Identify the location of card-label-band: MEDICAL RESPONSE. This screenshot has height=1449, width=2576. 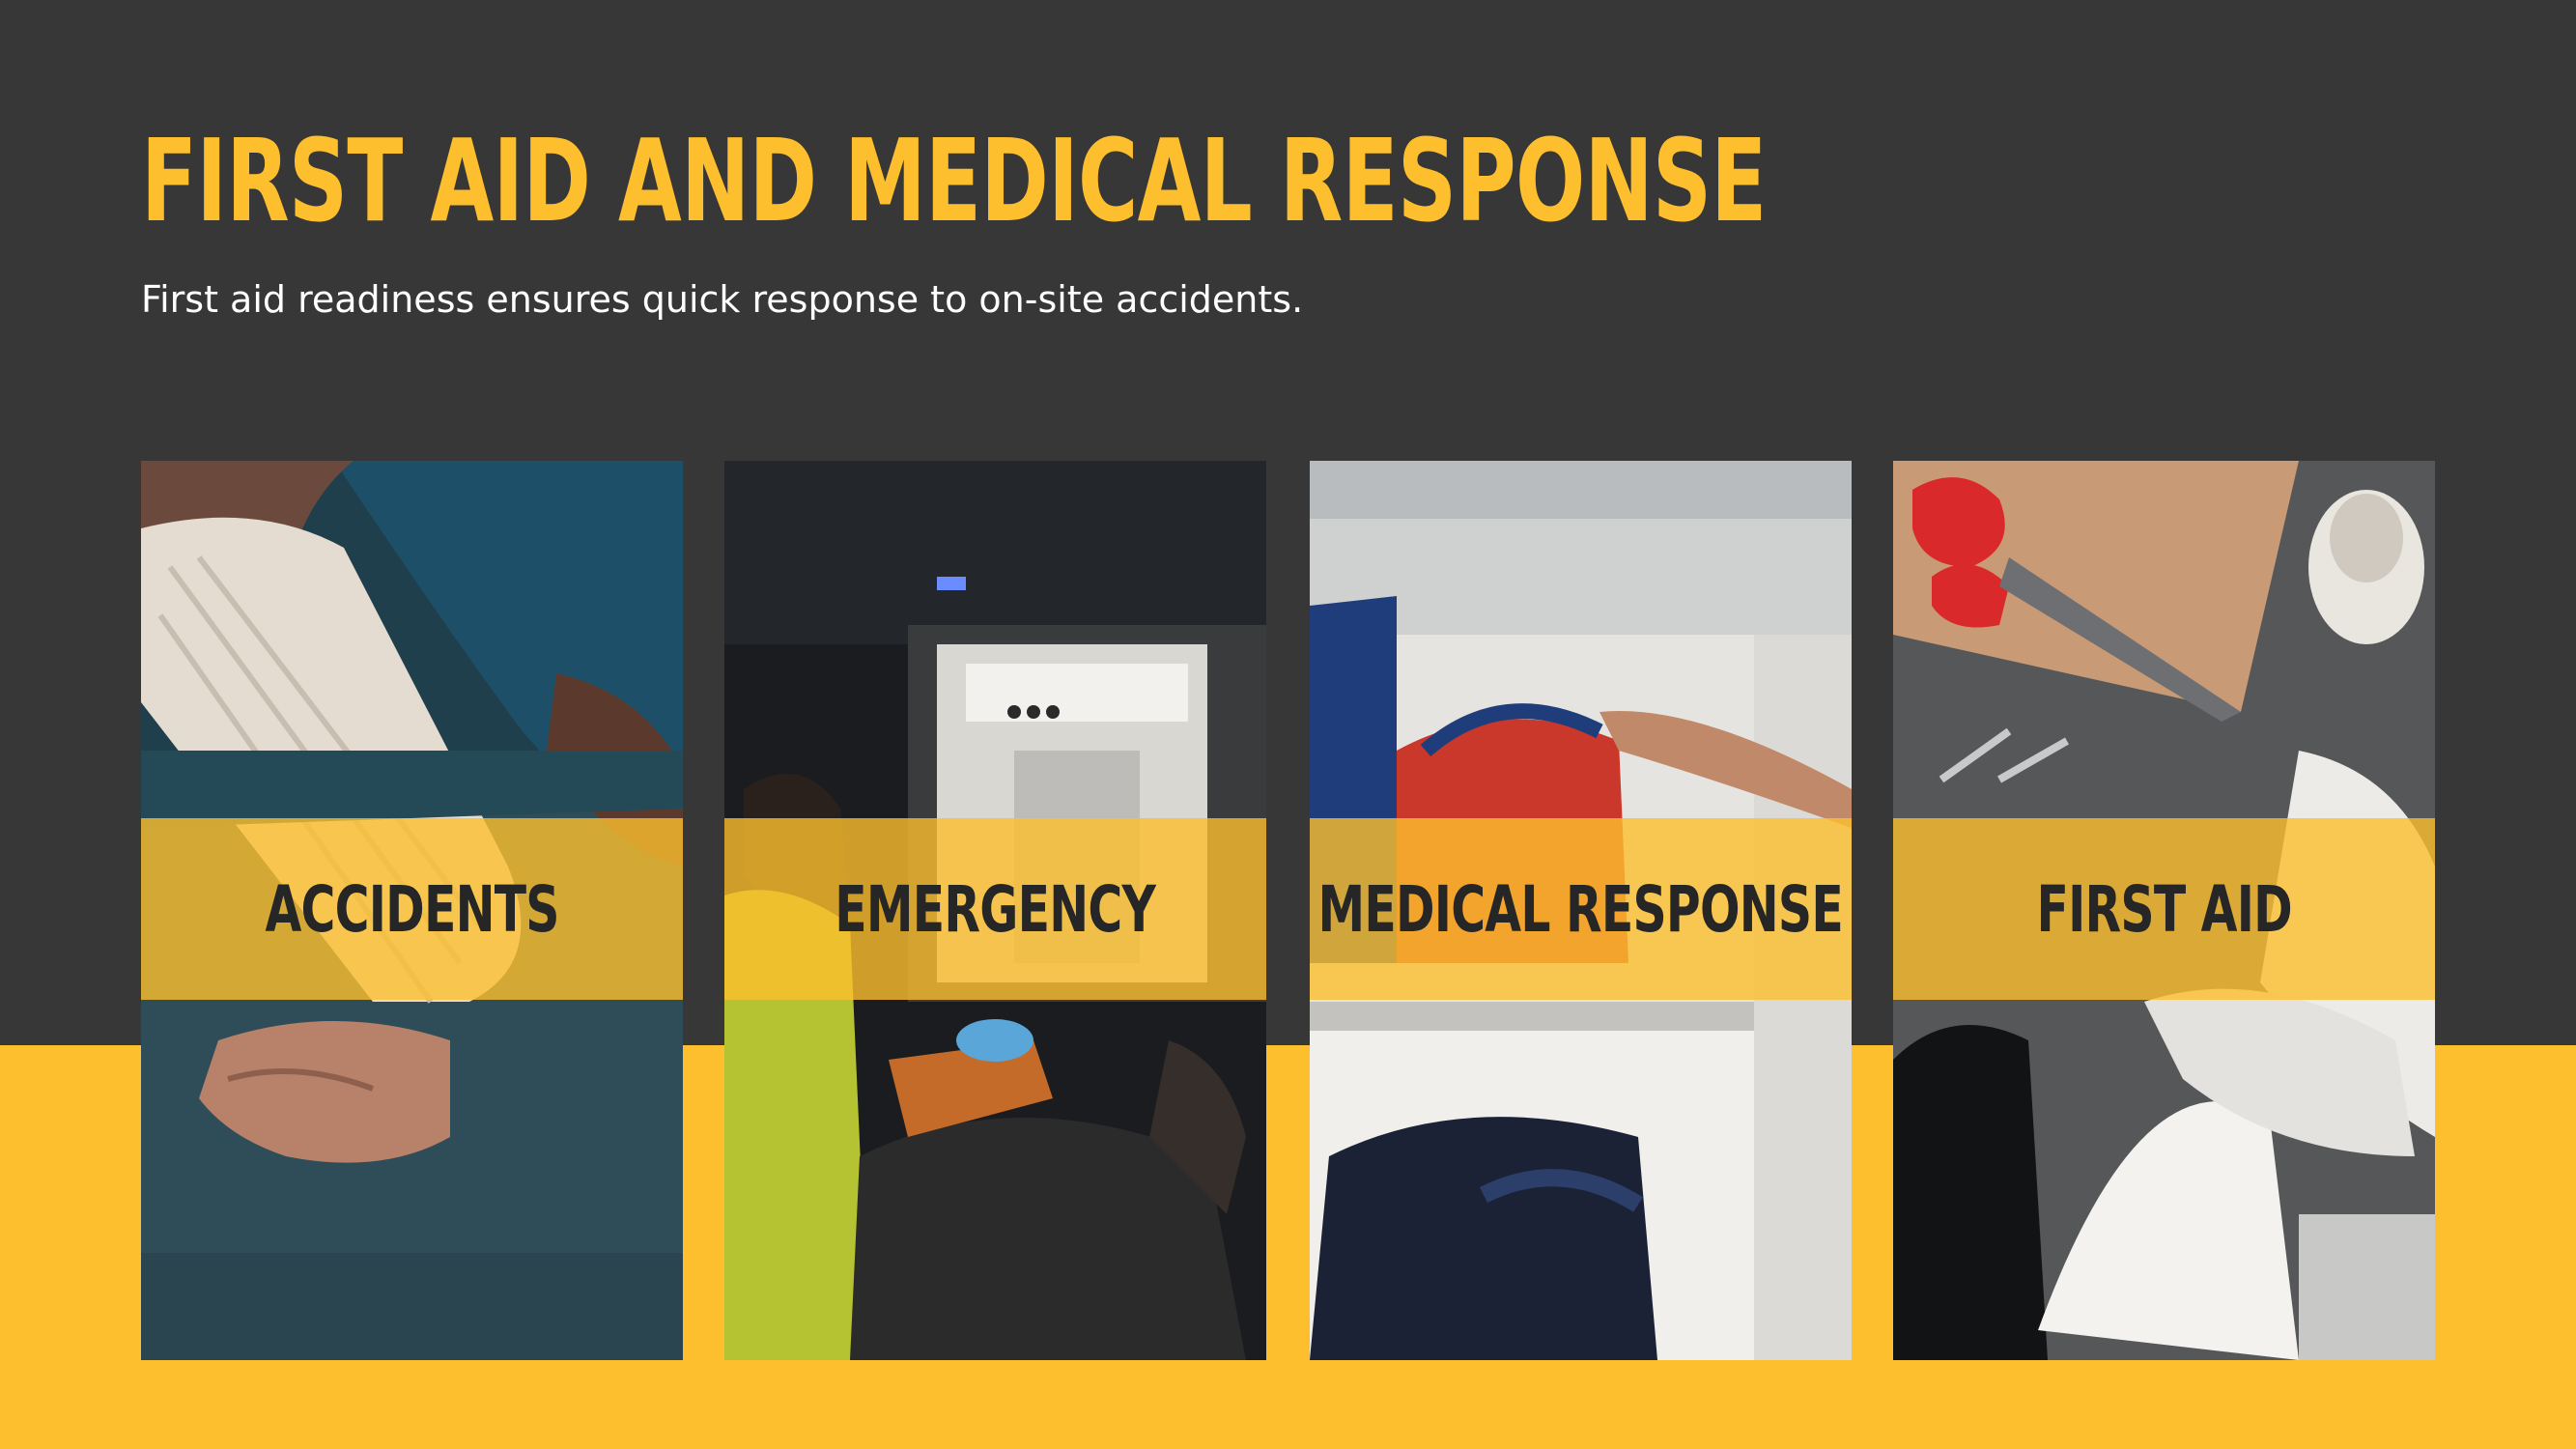
(1581, 909).